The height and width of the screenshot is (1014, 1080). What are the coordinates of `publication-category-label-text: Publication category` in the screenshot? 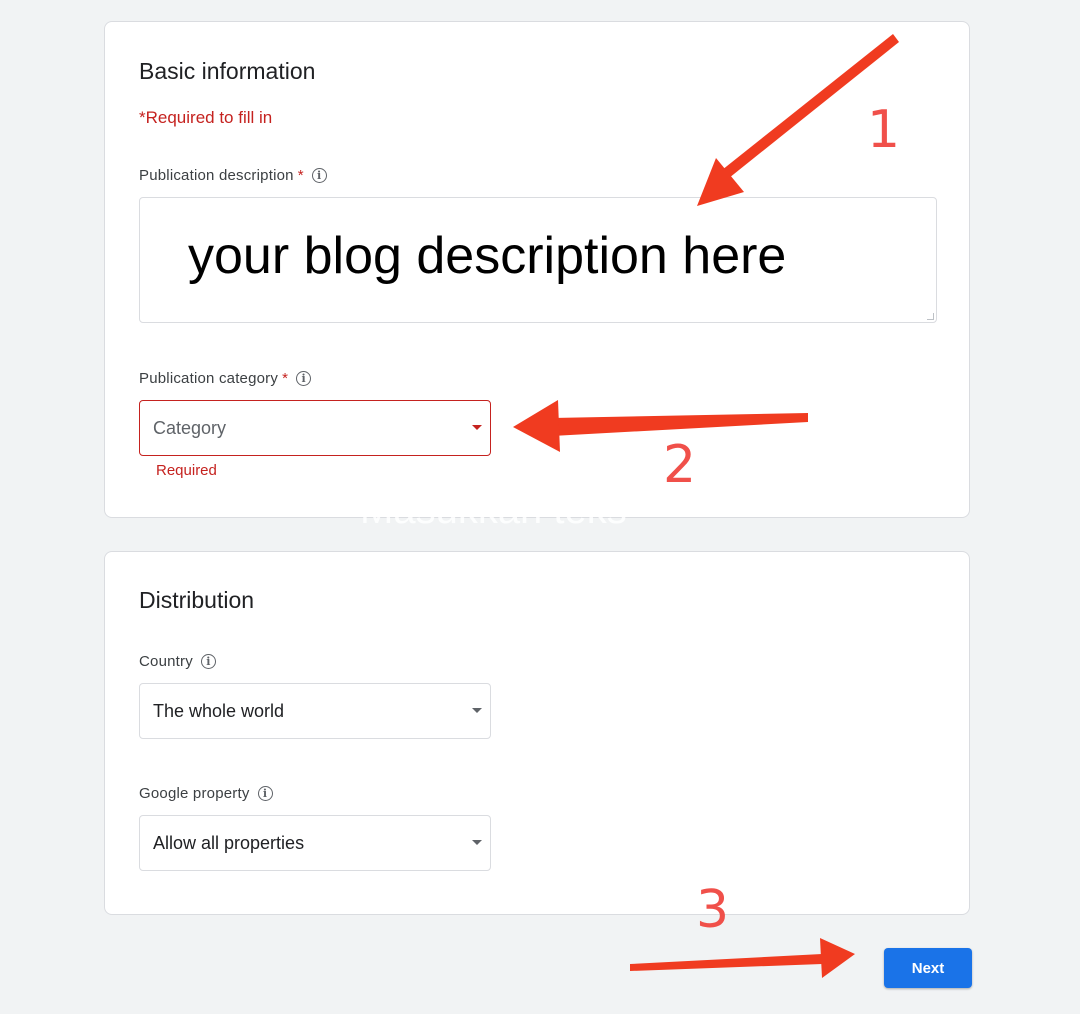 It's located at (209, 378).